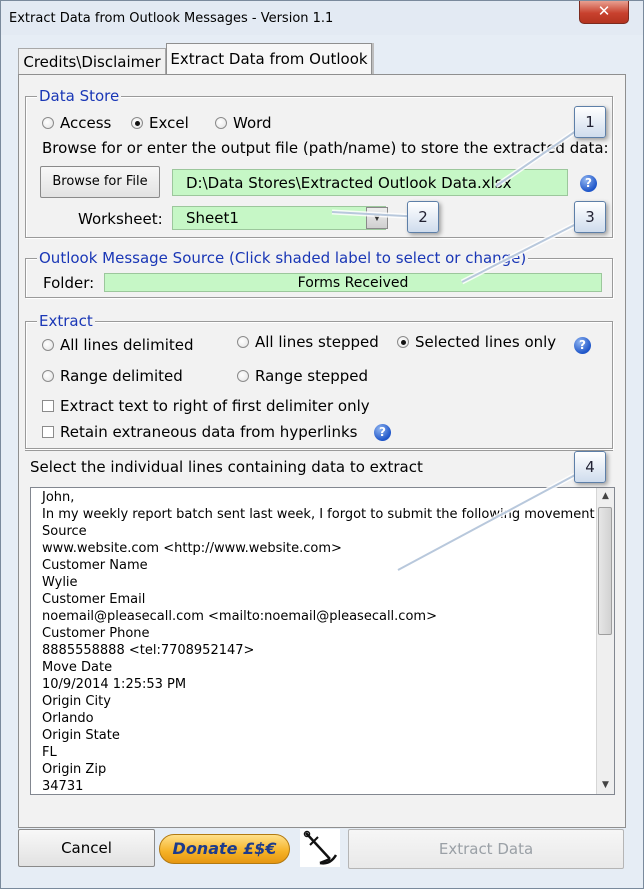 This screenshot has width=644, height=889. Describe the element at coordinates (93, 599) in the screenshot. I see `list-item: Customer Email` at that location.